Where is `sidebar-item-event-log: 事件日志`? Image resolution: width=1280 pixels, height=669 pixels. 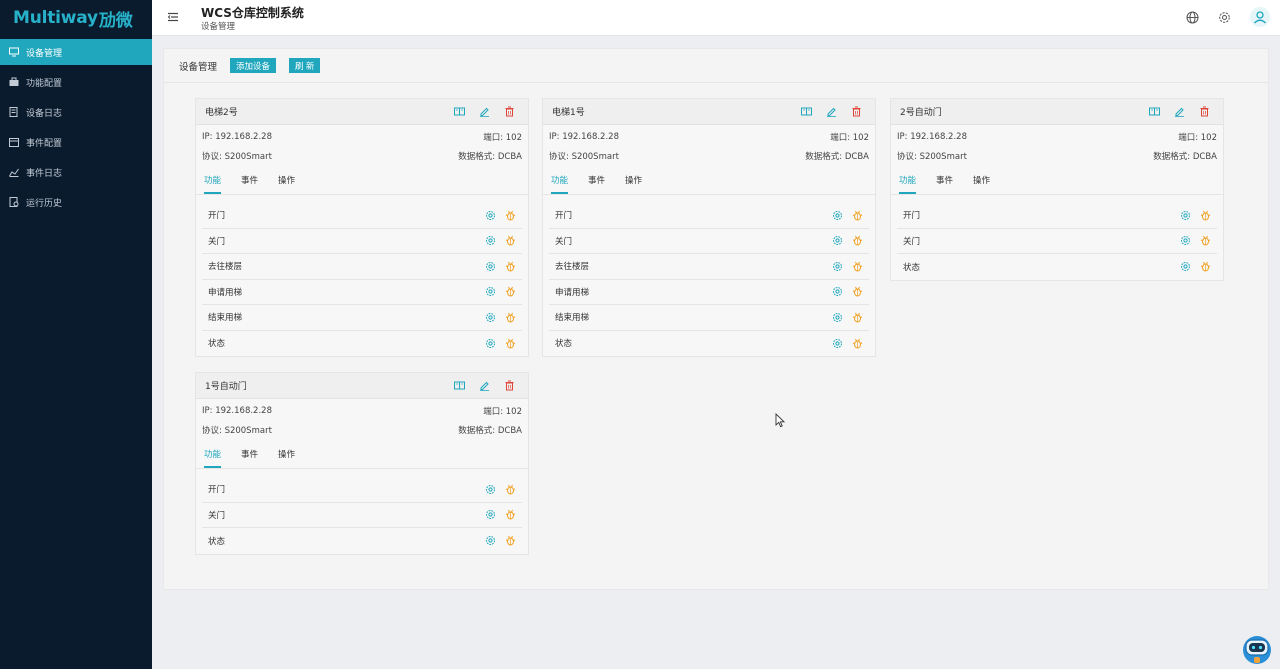
sidebar-item-event-log: 事件日志 is located at coordinates (76, 172).